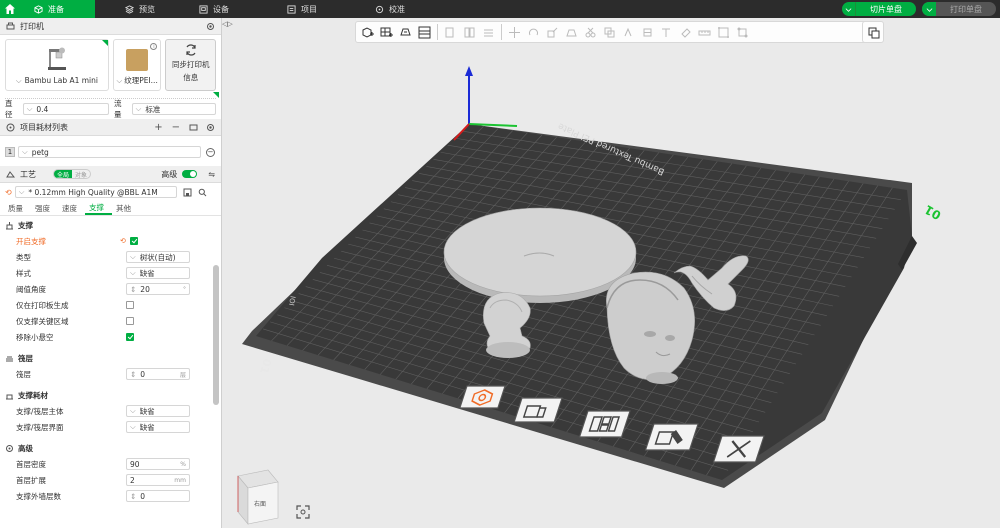  Describe the element at coordinates (628, 32) in the screenshot. I see `support-paint-icon` at that location.